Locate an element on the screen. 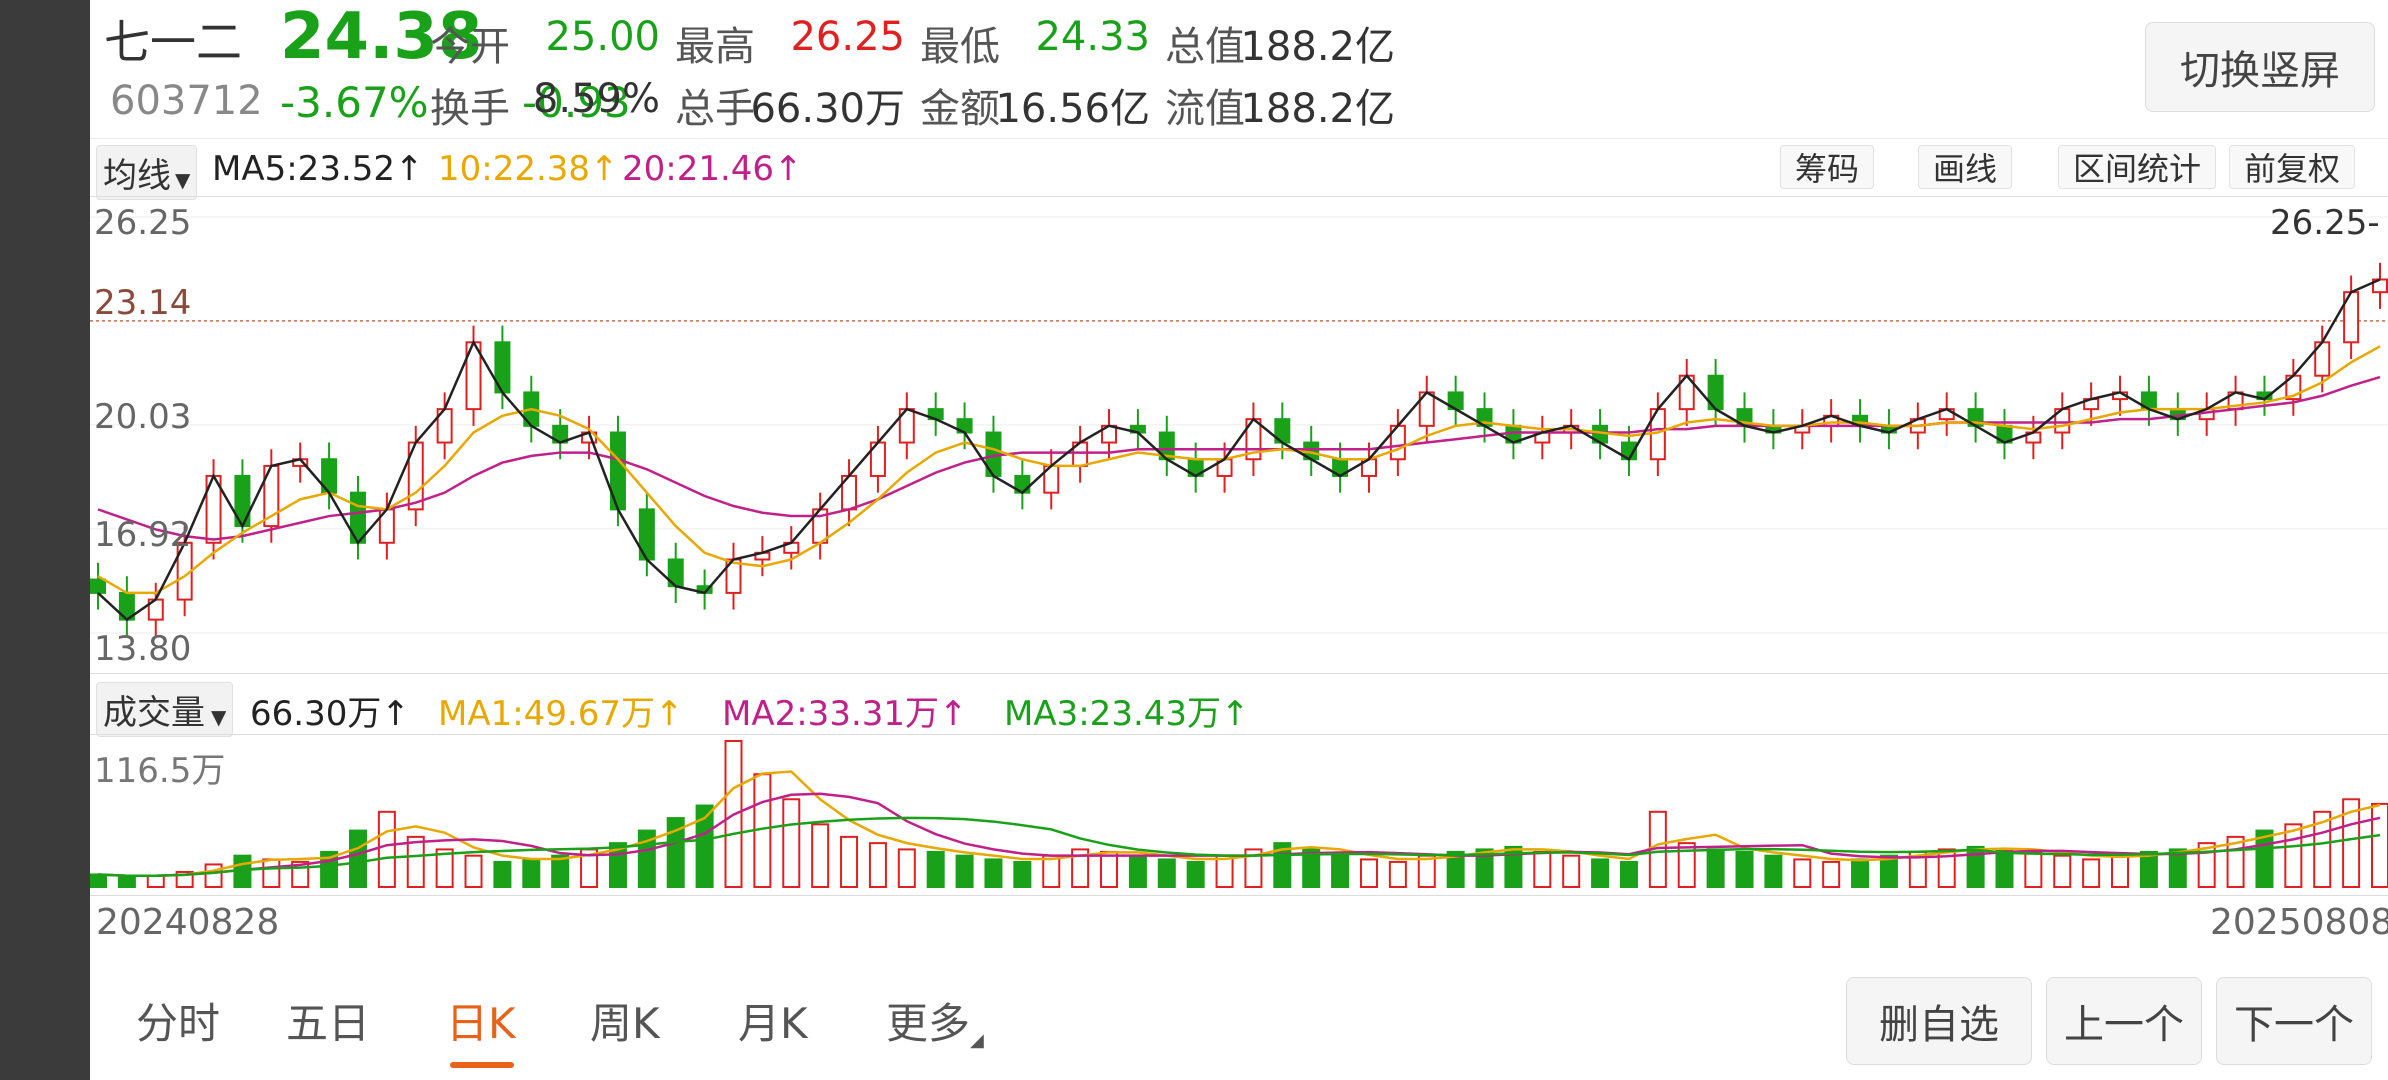 Image resolution: width=2388 pixels, height=1080 pixels. tab-daily-k: 日K is located at coordinates (481, 1020).